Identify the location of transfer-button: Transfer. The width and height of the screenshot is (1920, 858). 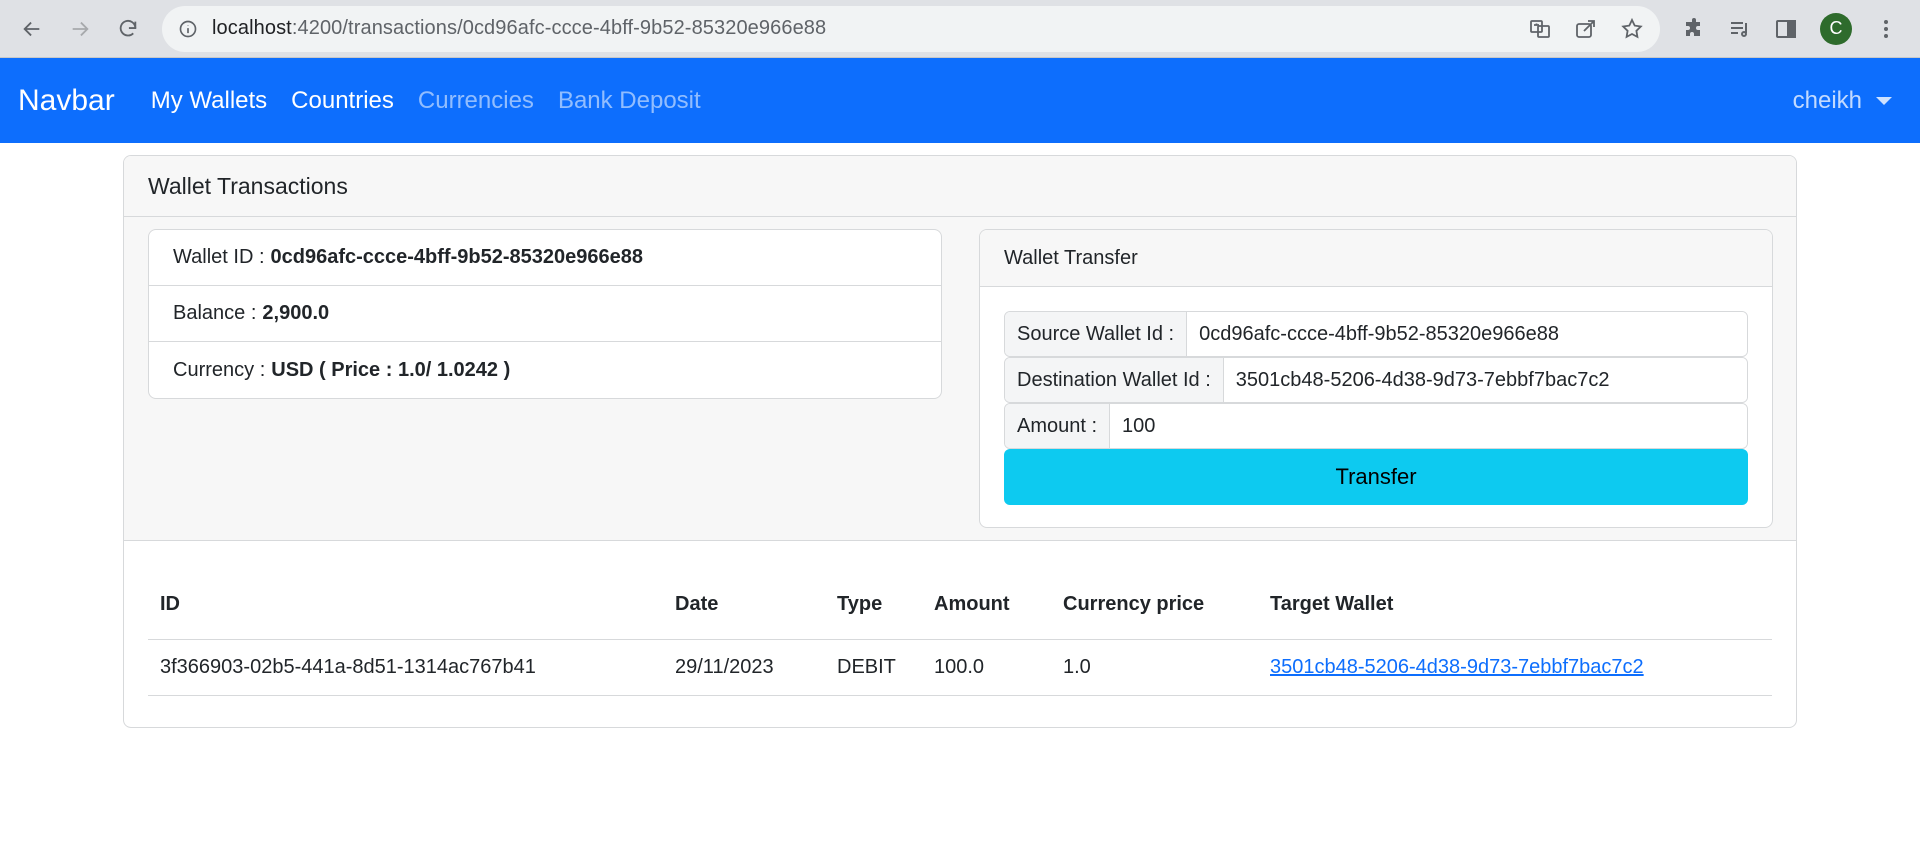
(1376, 477).